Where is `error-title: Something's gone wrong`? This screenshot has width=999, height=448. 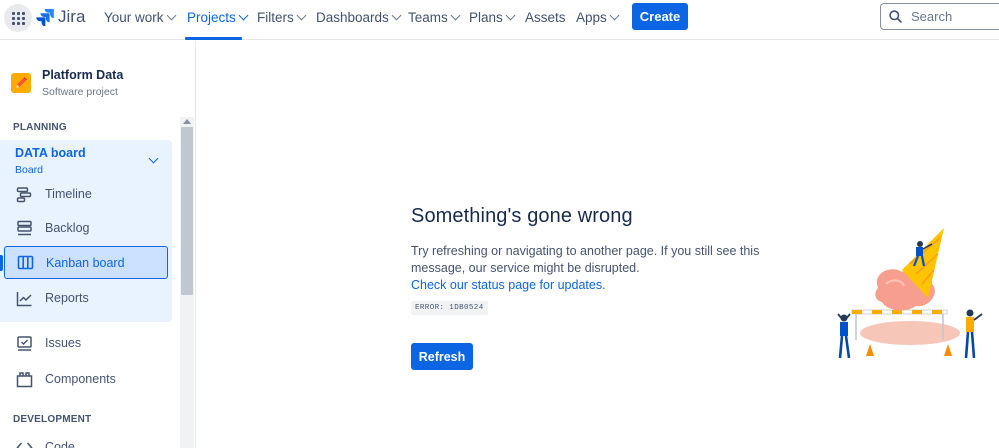 error-title: Something's gone wrong is located at coordinates (522, 216).